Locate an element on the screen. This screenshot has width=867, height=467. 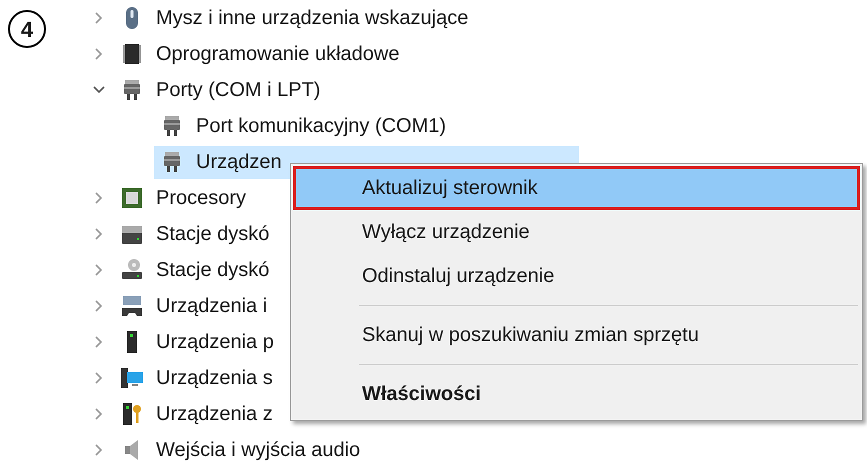
chip-icon is located at coordinates (132, 54).